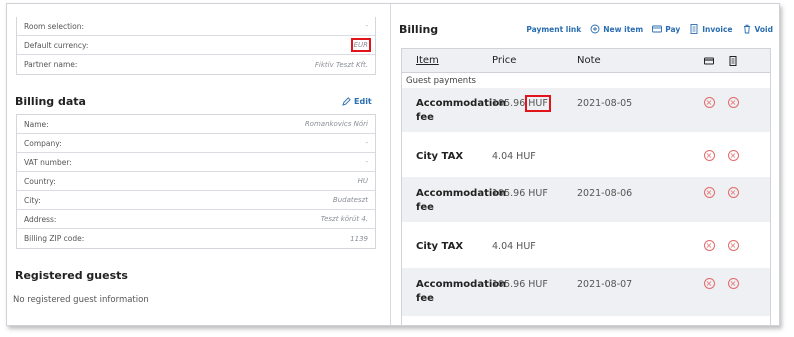  I want to click on city-row: City: Budateszt, so click(196, 200).